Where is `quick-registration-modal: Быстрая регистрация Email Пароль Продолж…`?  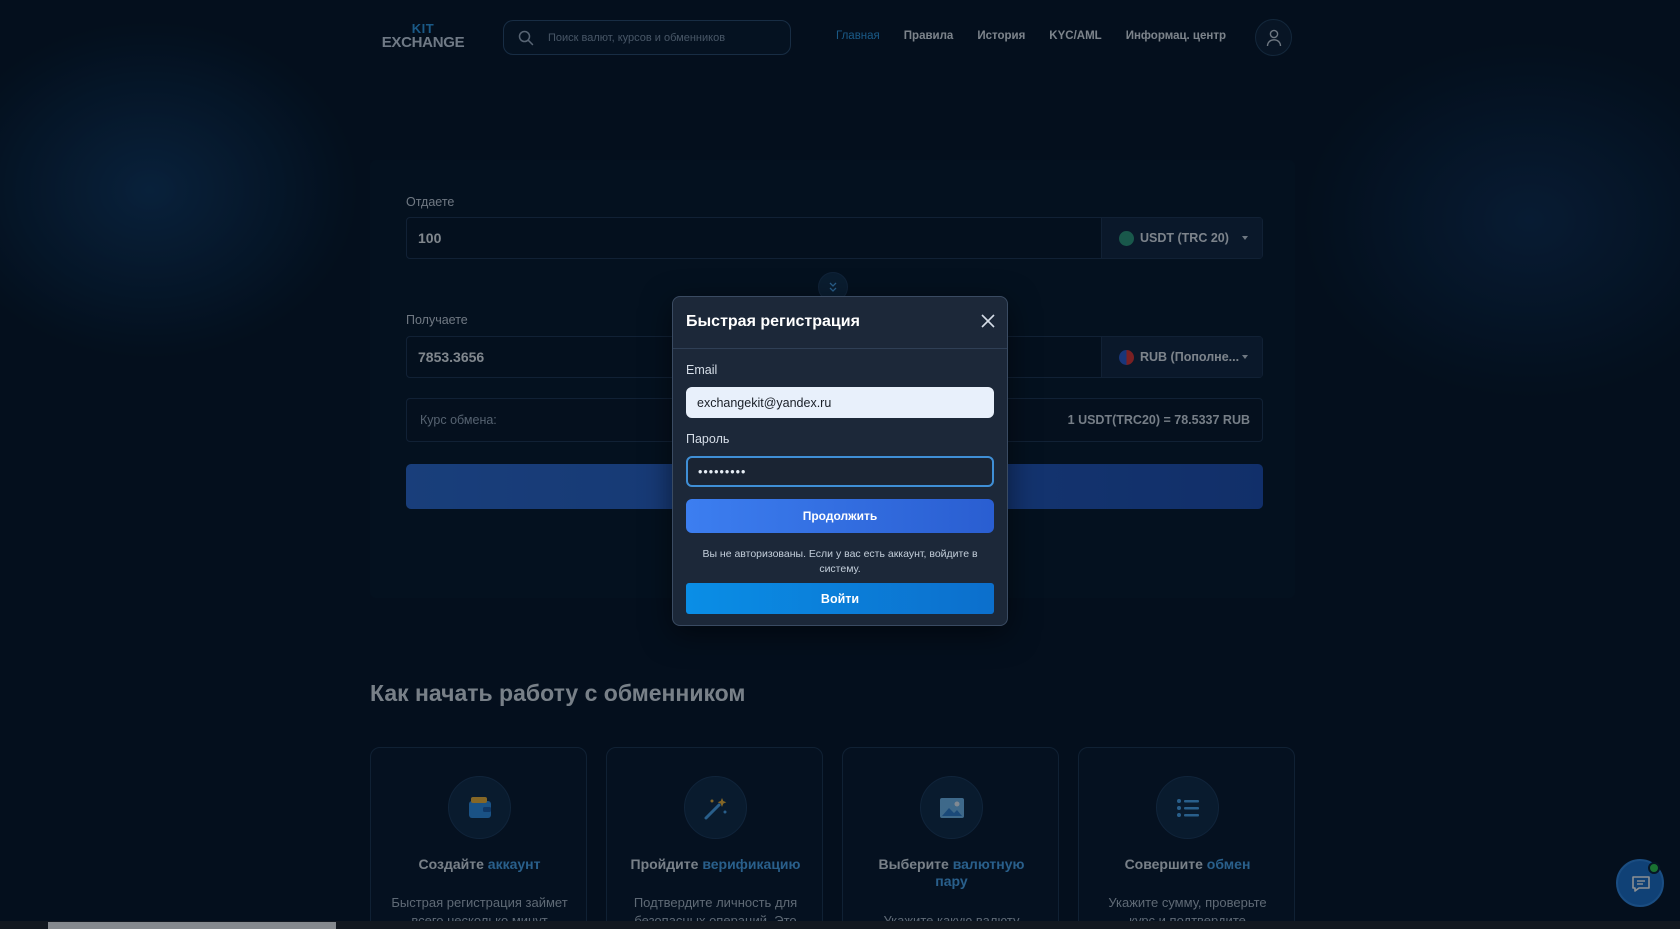
quick-registration-modal: Быстрая регистрация Email Пароль Продолж… is located at coordinates (840, 461).